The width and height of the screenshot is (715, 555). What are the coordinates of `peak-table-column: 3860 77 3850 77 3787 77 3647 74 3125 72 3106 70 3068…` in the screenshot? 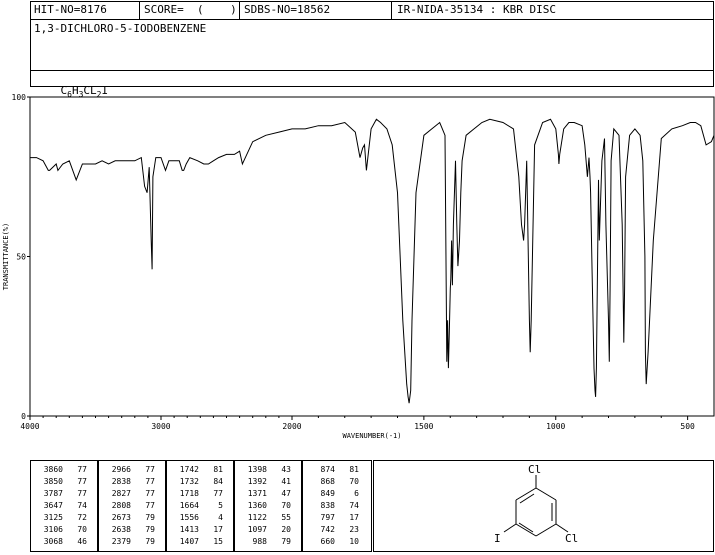 It's located at (64, 506).